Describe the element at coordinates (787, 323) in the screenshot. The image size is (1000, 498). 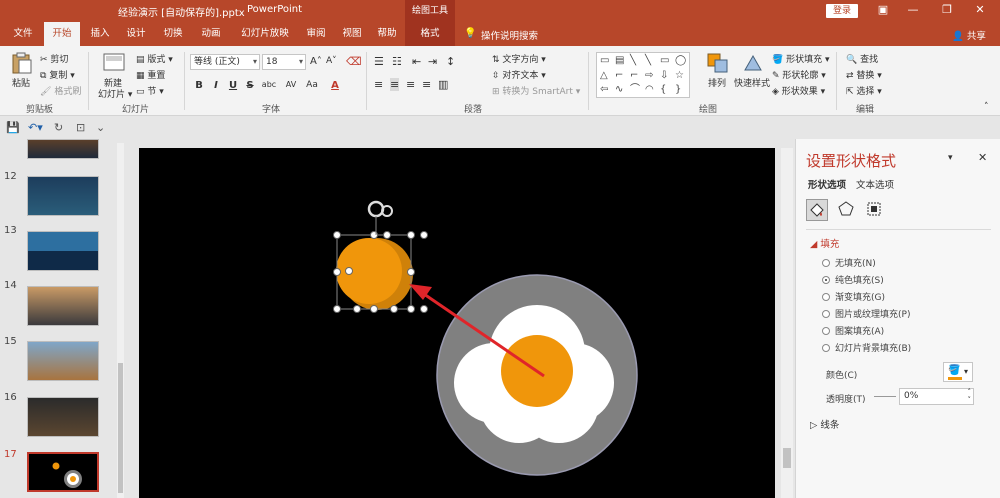
I see `canvas-scrollbar` at that location.